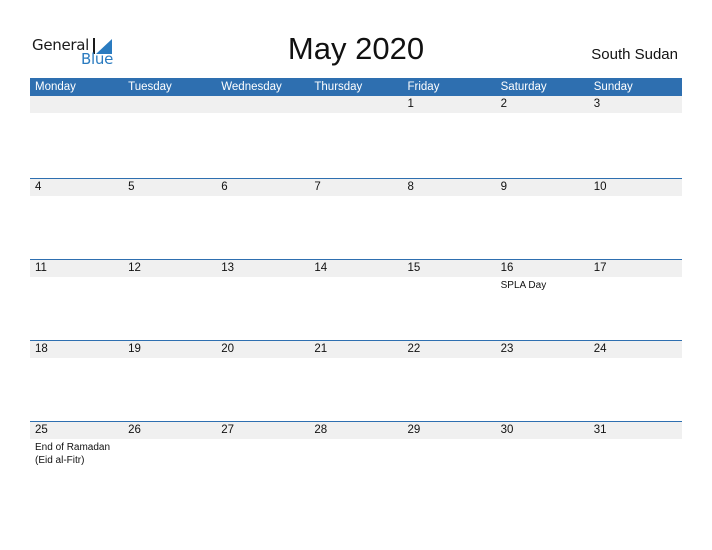 This screenshot has width=712, height=550. I want to click on day-number: 29, so click(414, 430).